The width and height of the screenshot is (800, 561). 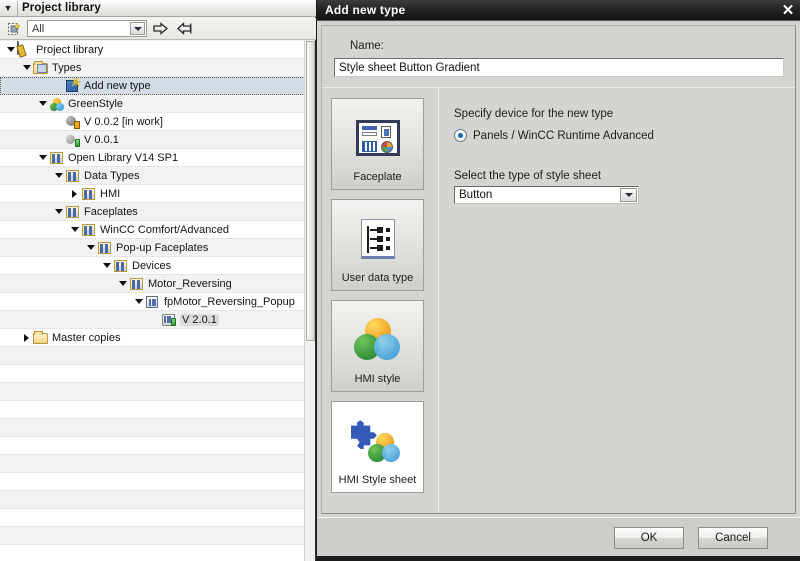 I want to click on tree-item-add-new-type: Add new type, so click(x=152, y=86).